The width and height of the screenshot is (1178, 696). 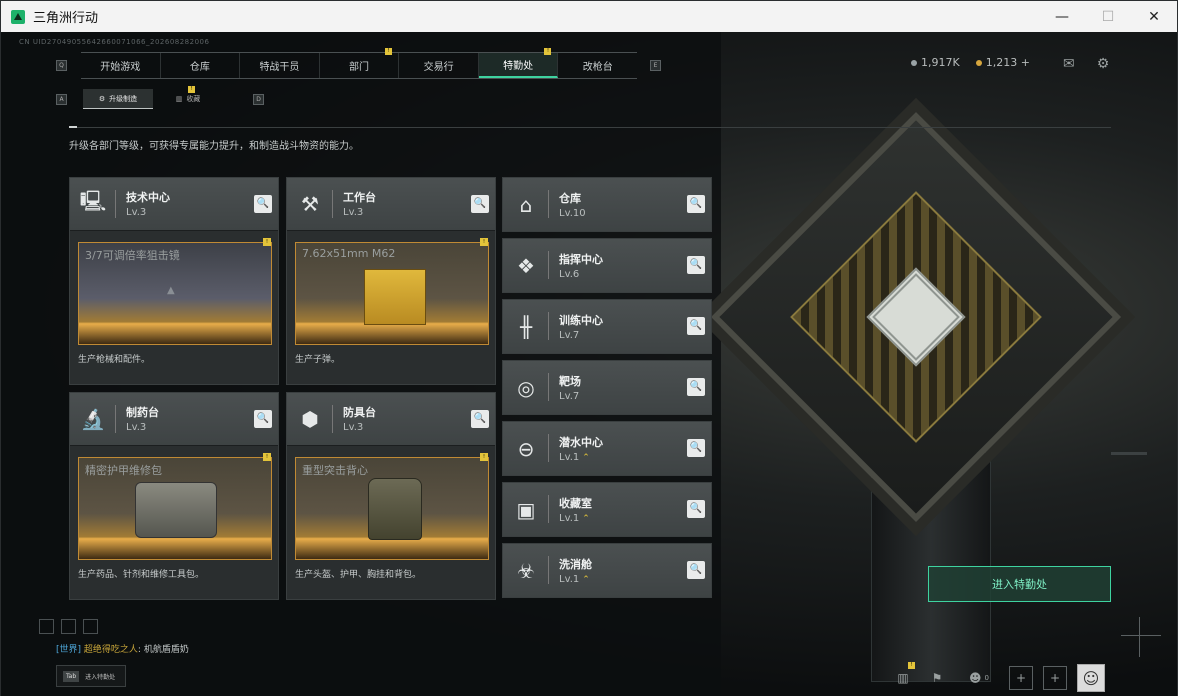 What do you see at coordinates (1108, 16) in the screenshot?
I see `maximize-button: ☐` at bounding box center [1108, 16].